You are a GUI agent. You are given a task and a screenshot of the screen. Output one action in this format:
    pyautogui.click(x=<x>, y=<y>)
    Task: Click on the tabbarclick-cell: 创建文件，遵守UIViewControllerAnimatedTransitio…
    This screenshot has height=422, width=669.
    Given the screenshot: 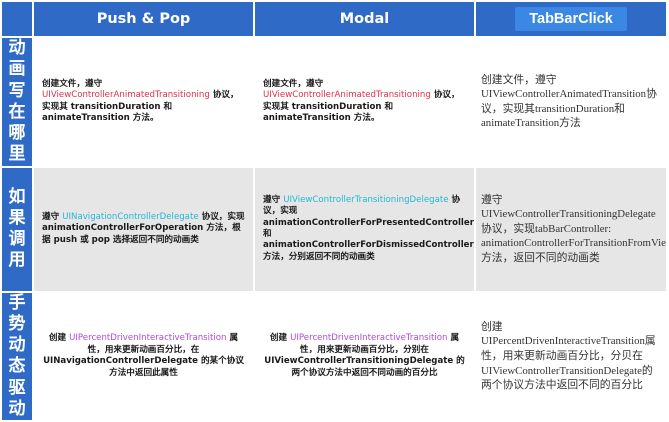 What is the action you would take?
    pyautogui.click(x=571, y=102)
    